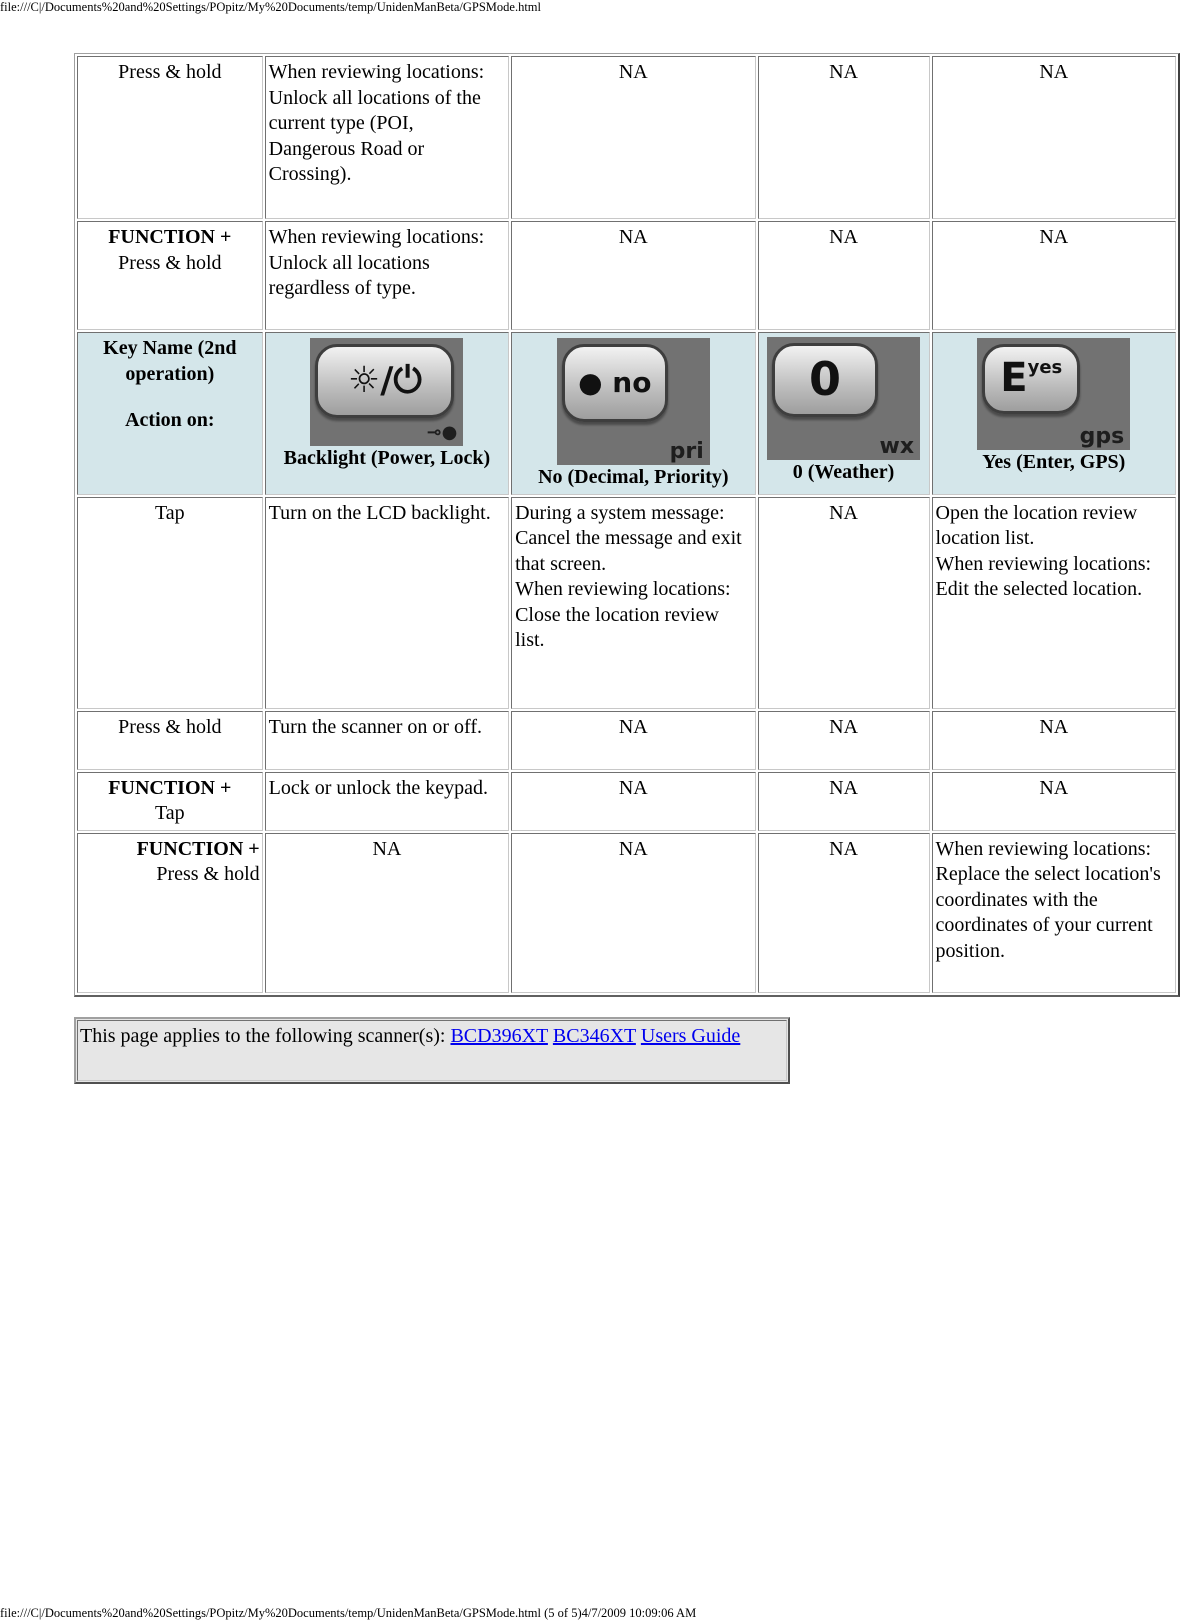  Describe the element at coordinates (594, 1036) in the screenshot. I see `link-bc346xt: BC346XT` at that location.